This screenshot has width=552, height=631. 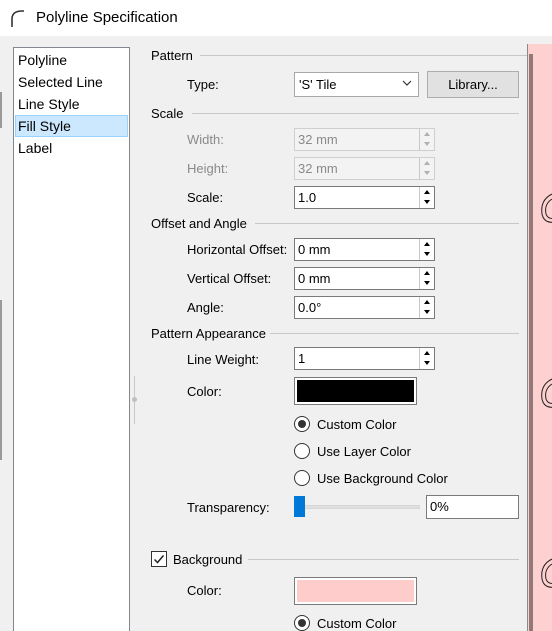 What do you see at coordinates (314, 278) in the screenshot?
I see `vertical-offset-value: 0 mm` at bounding box center [314, 278].